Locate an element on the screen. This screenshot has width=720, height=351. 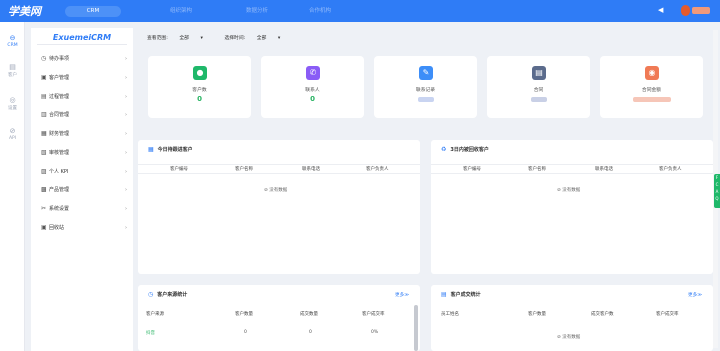
product-icon: ▩ is located at coordinates (44, 189).